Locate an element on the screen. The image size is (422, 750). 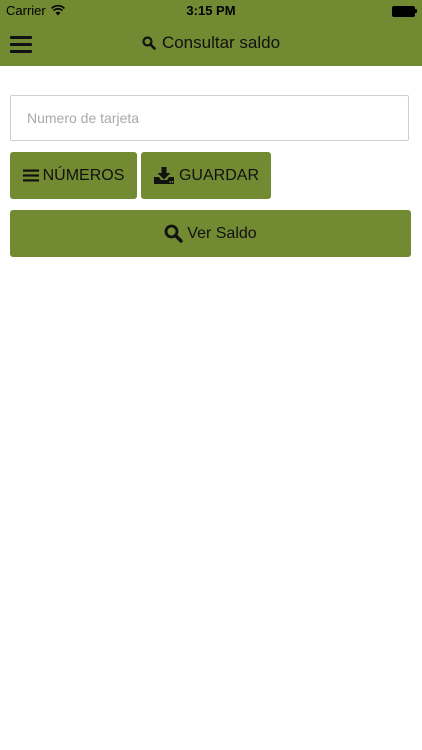
ver-saldo-button: Ver Saldo is located at coordinates (210, 233).